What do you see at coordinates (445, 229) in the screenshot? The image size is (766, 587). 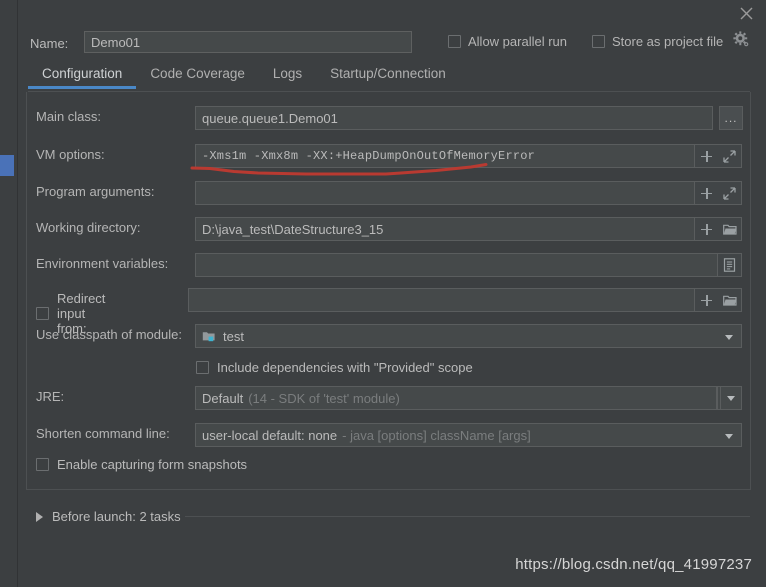 I see `working-directory-input: D:\java_test\DateStructure3_15` at bounding box center [445, 229].